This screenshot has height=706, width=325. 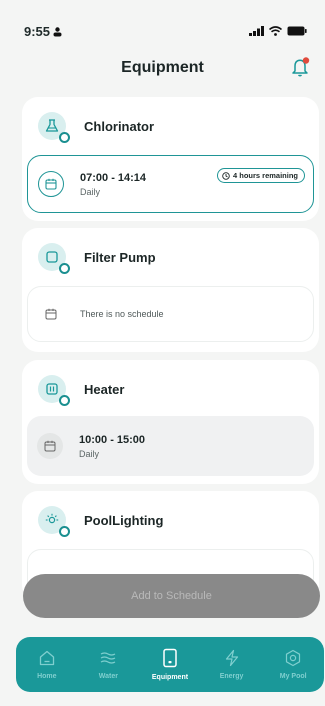 I want to click on bell-icon, so click(x=301, y=67).